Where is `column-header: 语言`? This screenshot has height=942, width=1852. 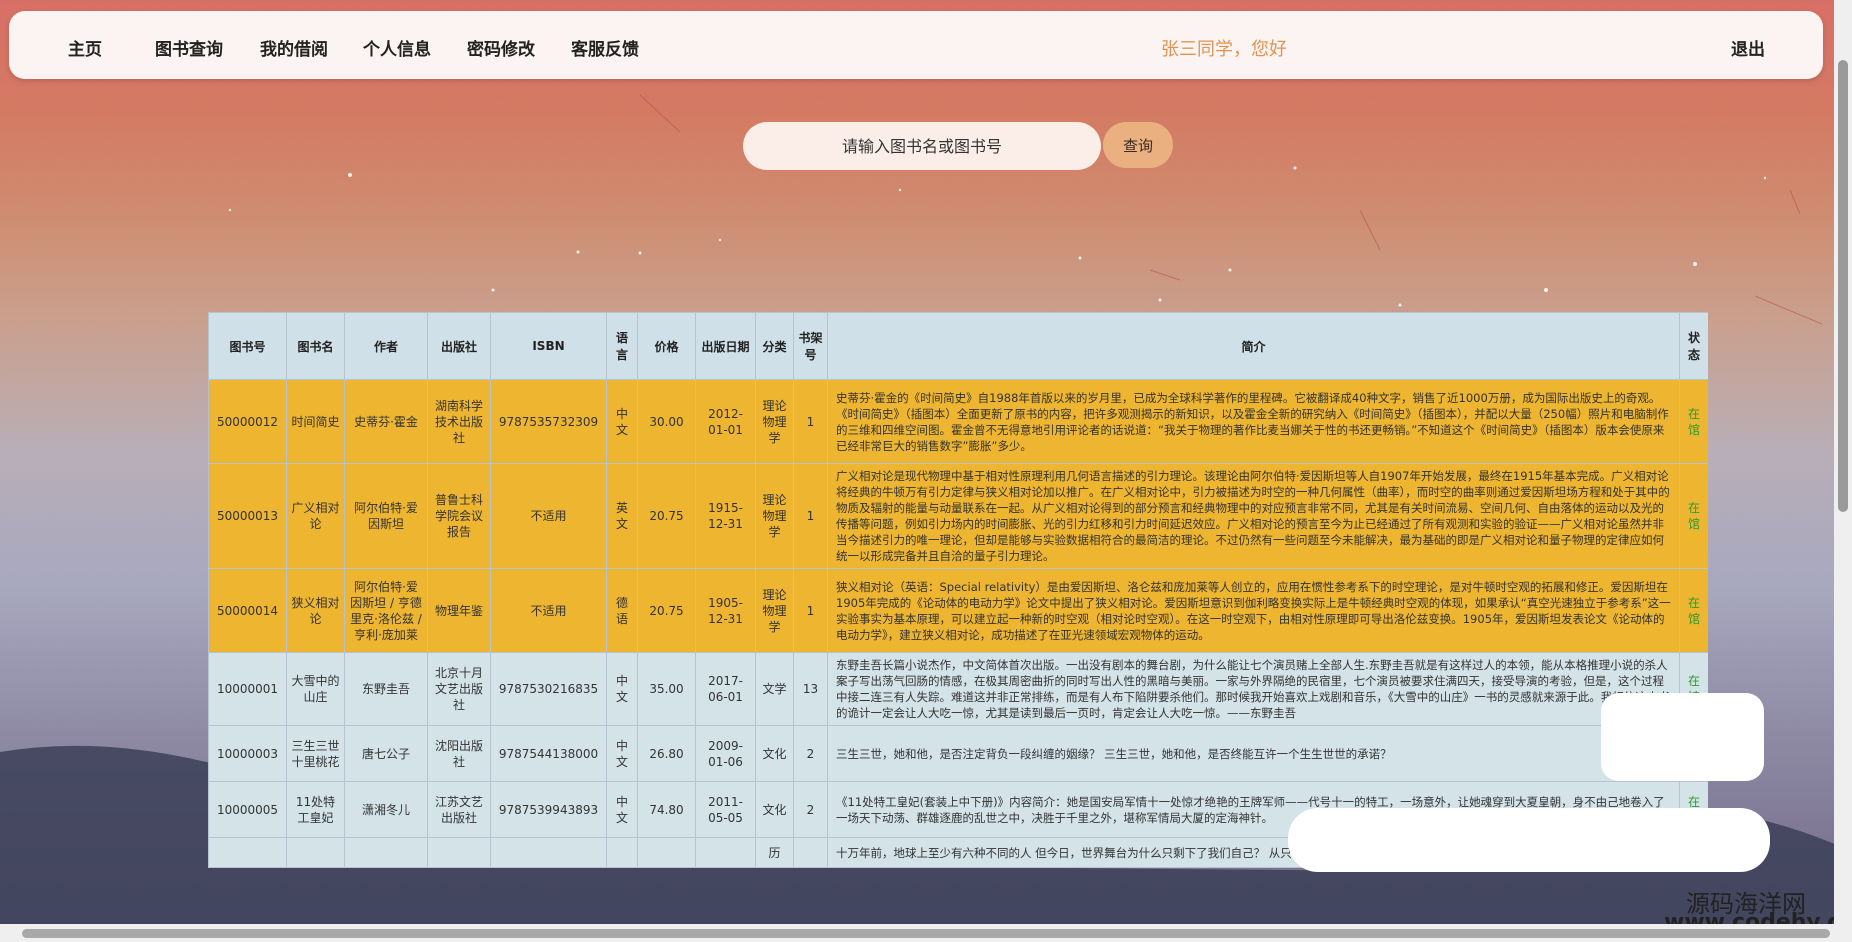
column-header: 语言 is located at coordinates (622, 346).